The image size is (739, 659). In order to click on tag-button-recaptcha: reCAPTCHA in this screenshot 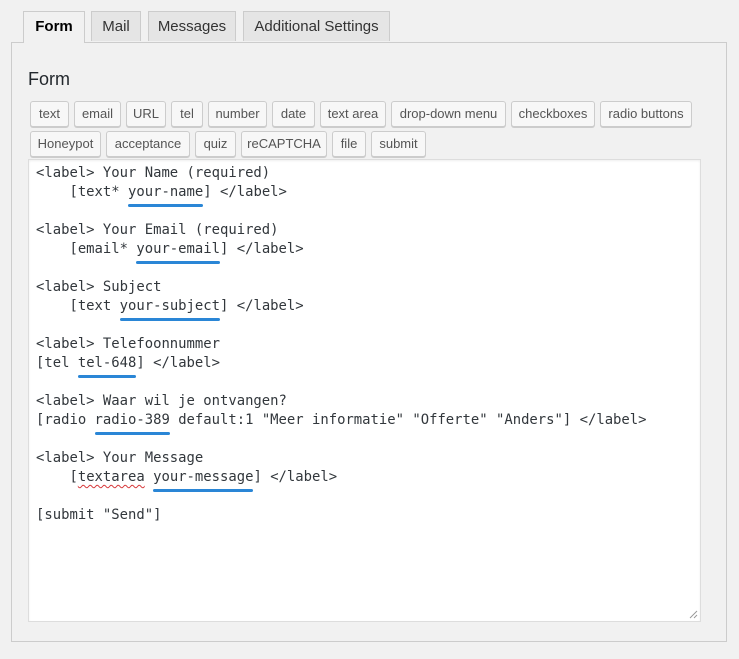, I will do `click(284, 144)`.